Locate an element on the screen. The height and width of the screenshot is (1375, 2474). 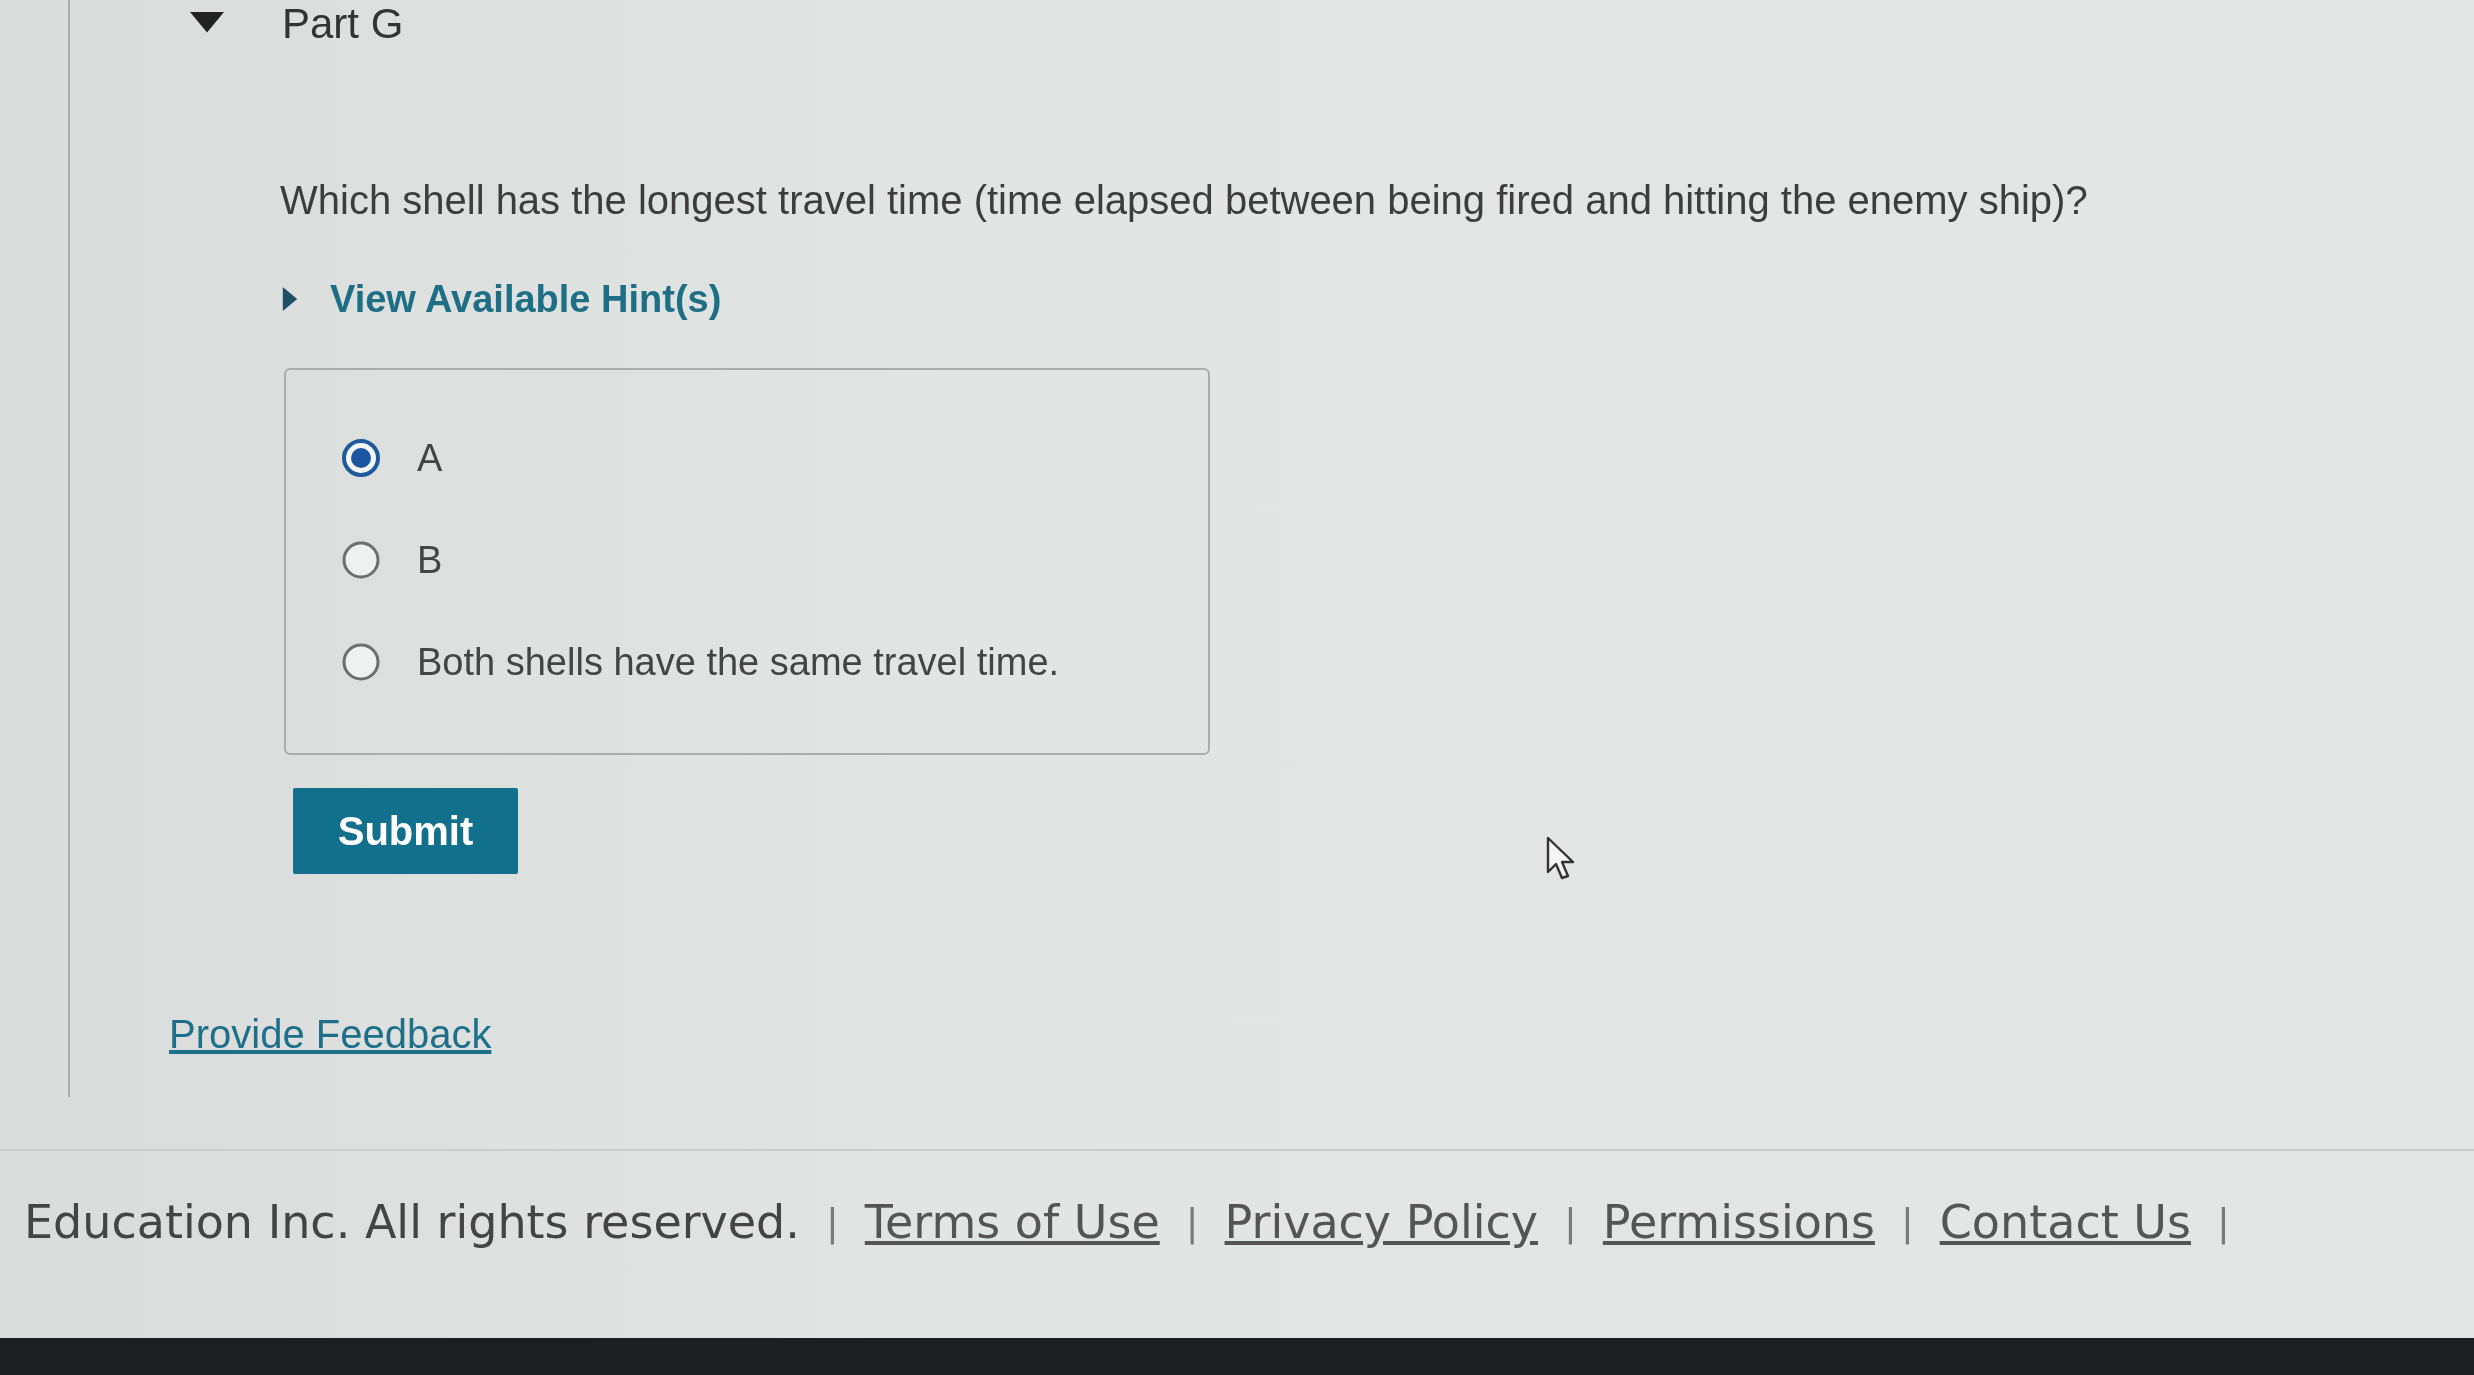
hints-toggle: View Available Hint(s) is located at coordinates (500, 299).